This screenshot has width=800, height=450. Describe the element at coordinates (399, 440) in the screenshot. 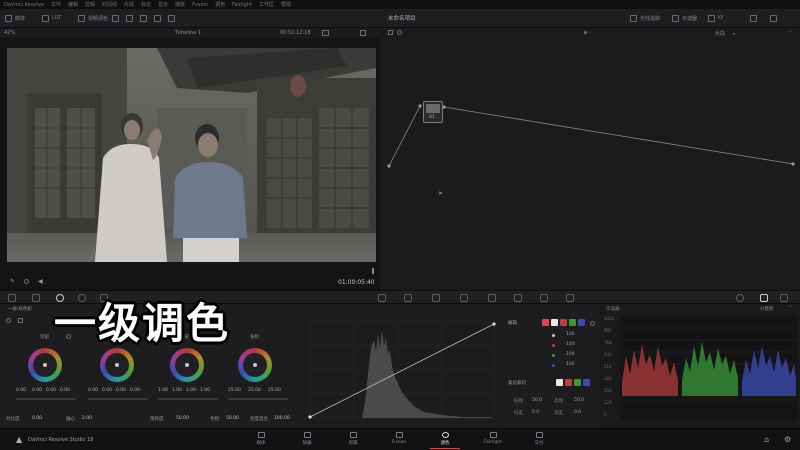

I see `page-tab-fusion: Fusion` at that location.